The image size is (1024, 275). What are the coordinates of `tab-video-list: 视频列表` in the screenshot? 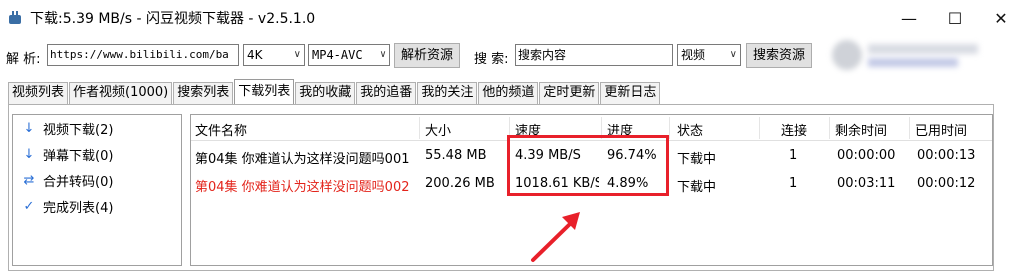 It's located at (38, 93).